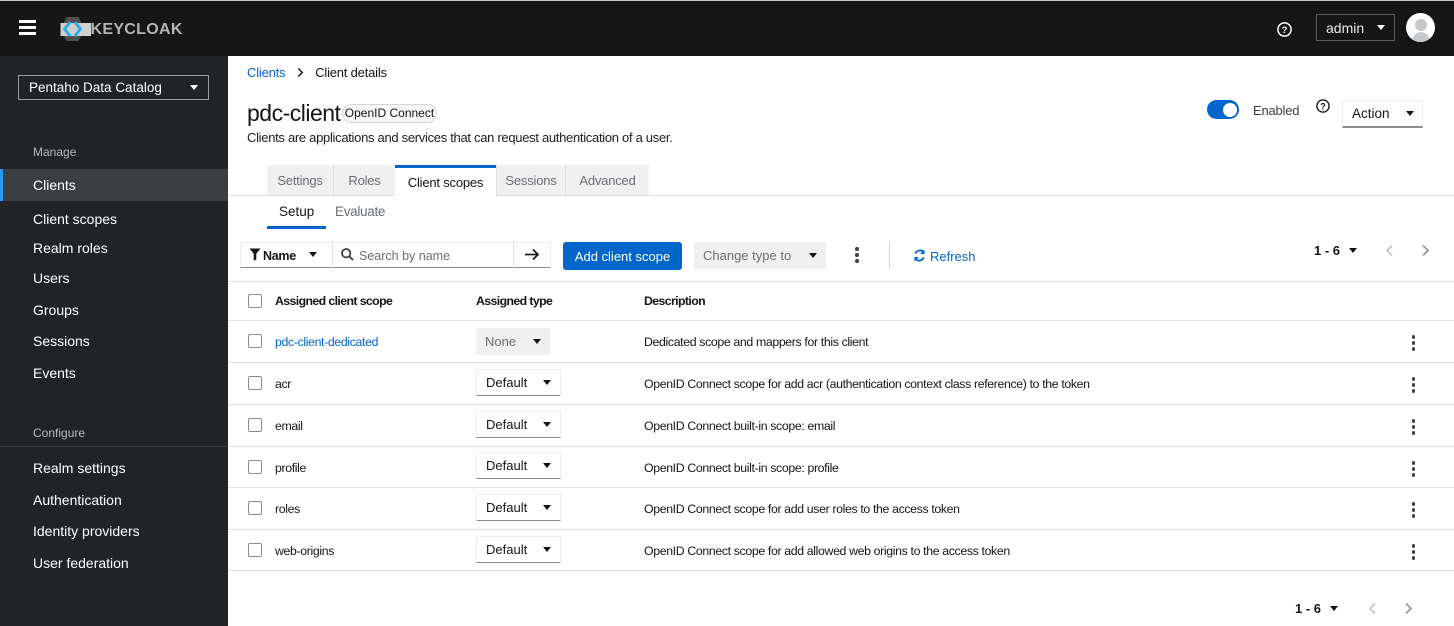 The width and height of the screenshot is (1454, 626). What do you see at coordinates (137, 29) in the screenshot?
I see `svg-text: KEYCLOAK` at bounding box center [137, 29].